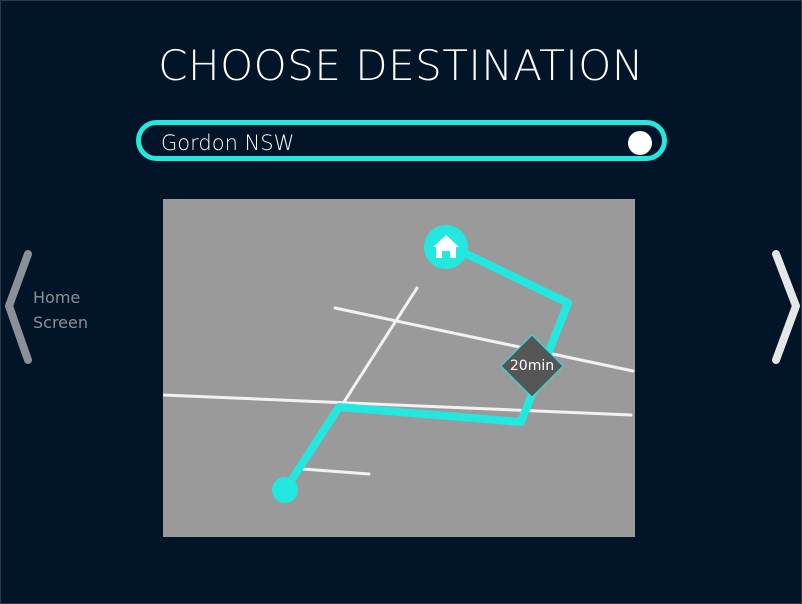 Image resolution: width=802 pixels, height=604 pixels. I want to click on home-icon, so click(446, 247).